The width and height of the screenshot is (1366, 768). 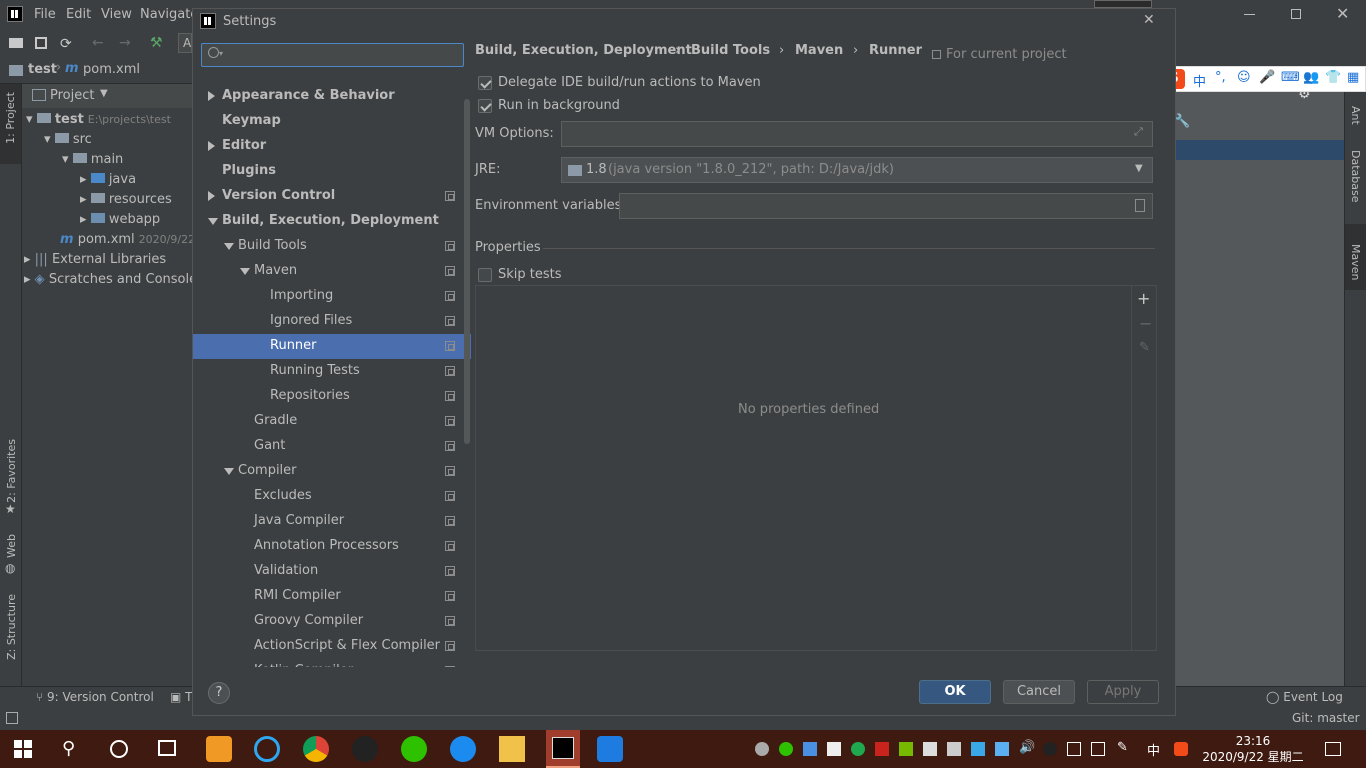 What do you see at coordinates (328, 521) in the screenshot?
I see `settings-tree-item: Java Compiler` at bounding box center [328, 521].